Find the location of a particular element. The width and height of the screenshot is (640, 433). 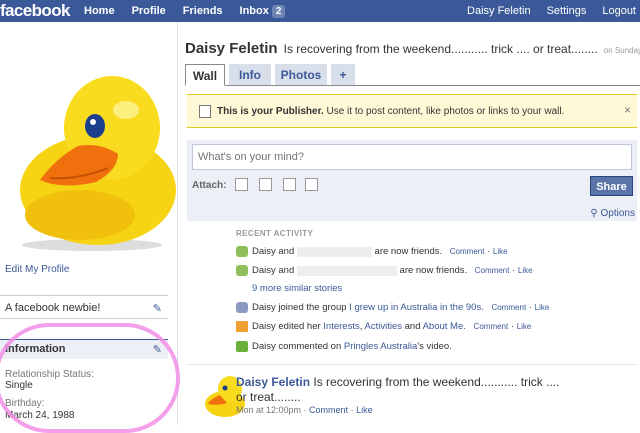

divider is located at coordinates (412, 364).